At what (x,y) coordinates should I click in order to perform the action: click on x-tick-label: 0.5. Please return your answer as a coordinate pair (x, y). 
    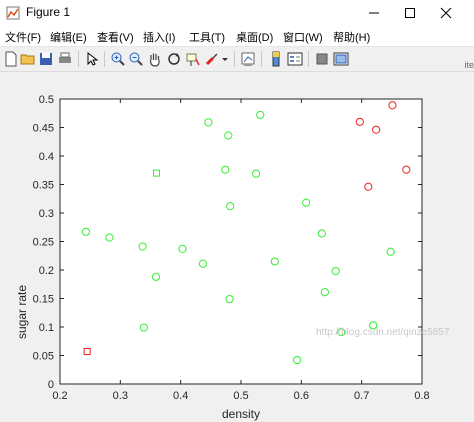
    Looking at the image, I should click on (240, 396).